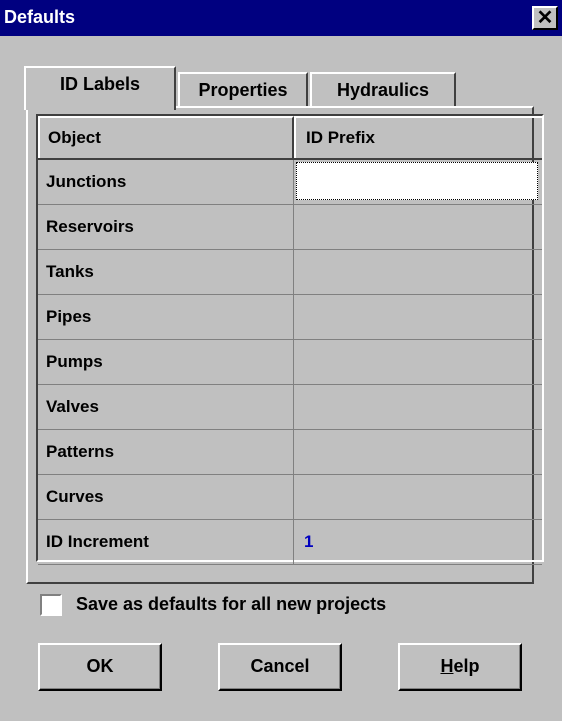 This screenshot has width=562, height=721. I want to click on id-prefix-input, so click(417, 181).